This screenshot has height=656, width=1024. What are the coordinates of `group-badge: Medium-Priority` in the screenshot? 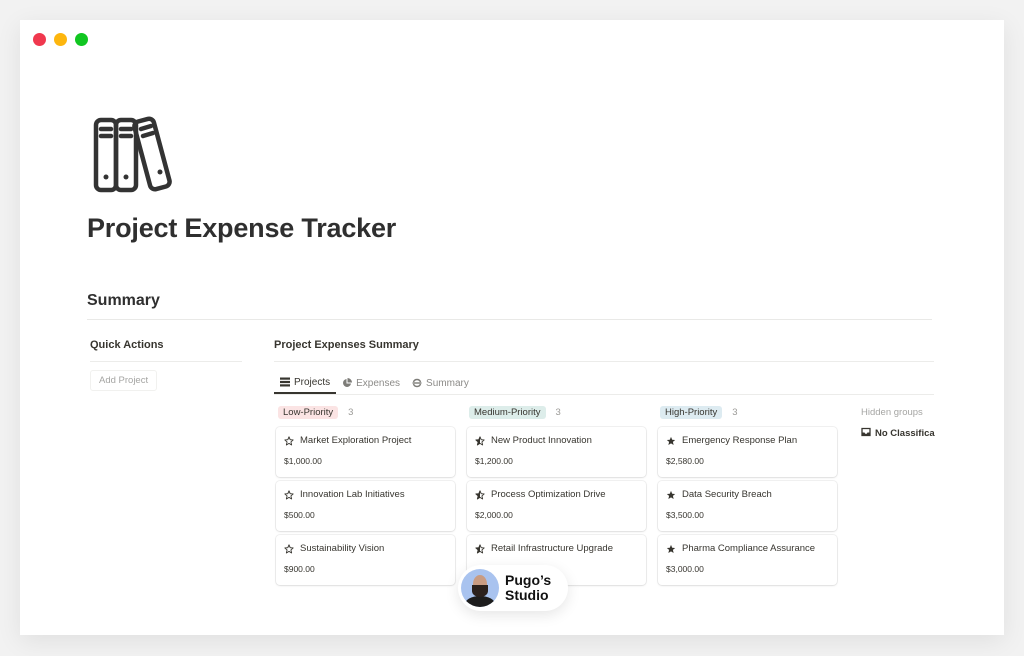 It's located at (507, 412).